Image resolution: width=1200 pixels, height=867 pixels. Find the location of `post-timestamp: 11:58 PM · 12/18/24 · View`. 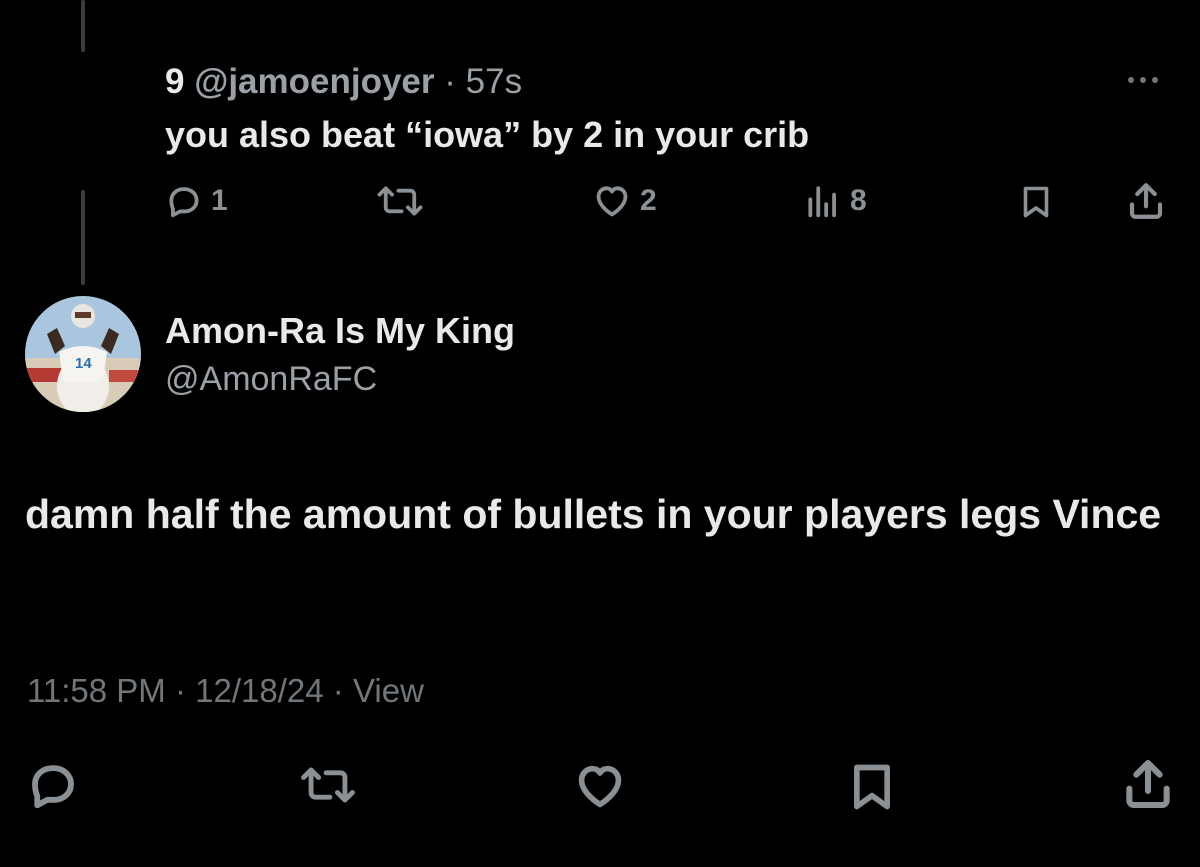

post-timestamp: 11:58 PM · 12/18/24 · View is located at coordinates (225, 691).